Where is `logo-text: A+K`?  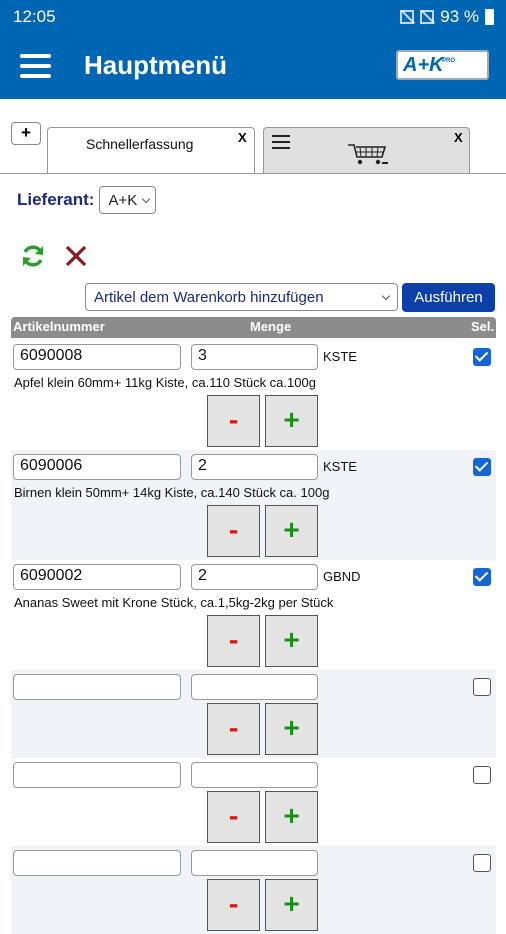 logo-text: A+K is located at coordinates (423, 65).